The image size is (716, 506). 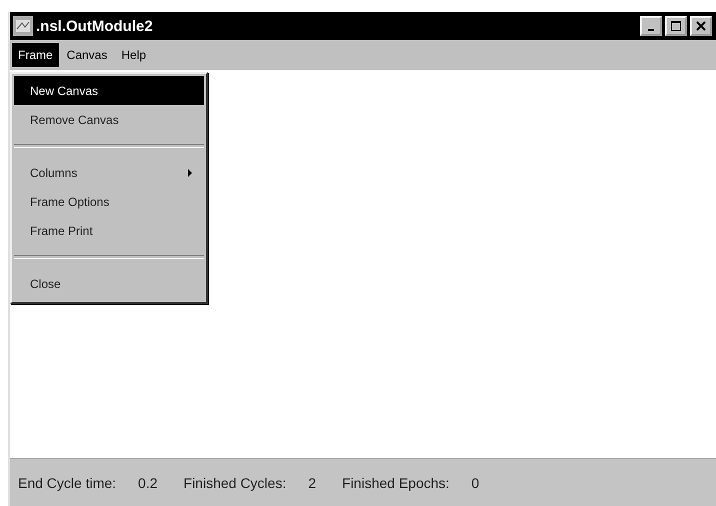 What do you see at coordinates (75, 119) in the screenshot?
I see `menu-item-label: Remove Canvas` at bounding box center [75, 119].